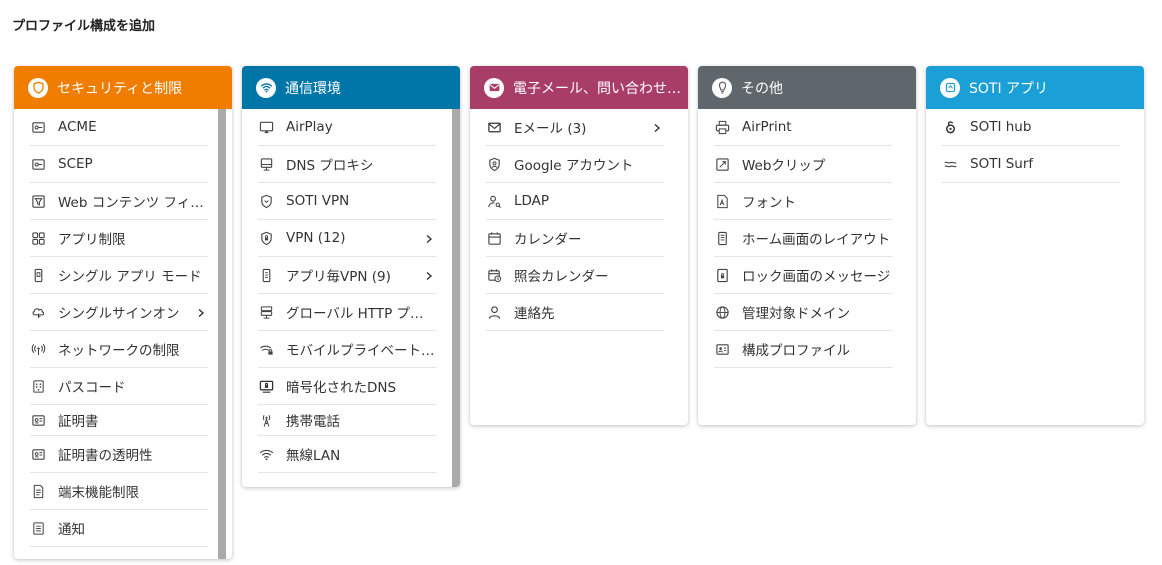  What do you see at coordinates (266, 238) in the screenshot?
I see `shield-lock-icon` at bounding box center [266, 238].